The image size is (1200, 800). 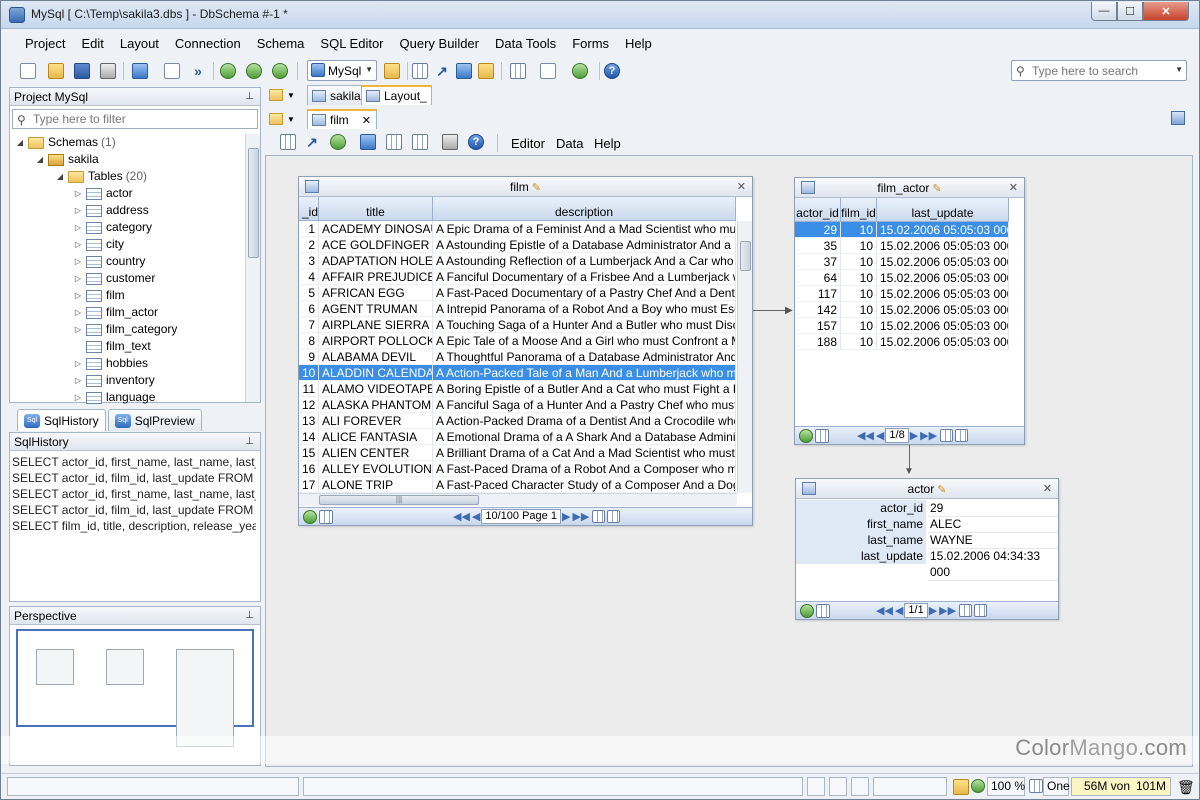 What do you see at coordinates (993, 564) in the screenshot?
I see `form-field-value: 15.02.2006 04:34:33 000` at bounding box center [993, 564].